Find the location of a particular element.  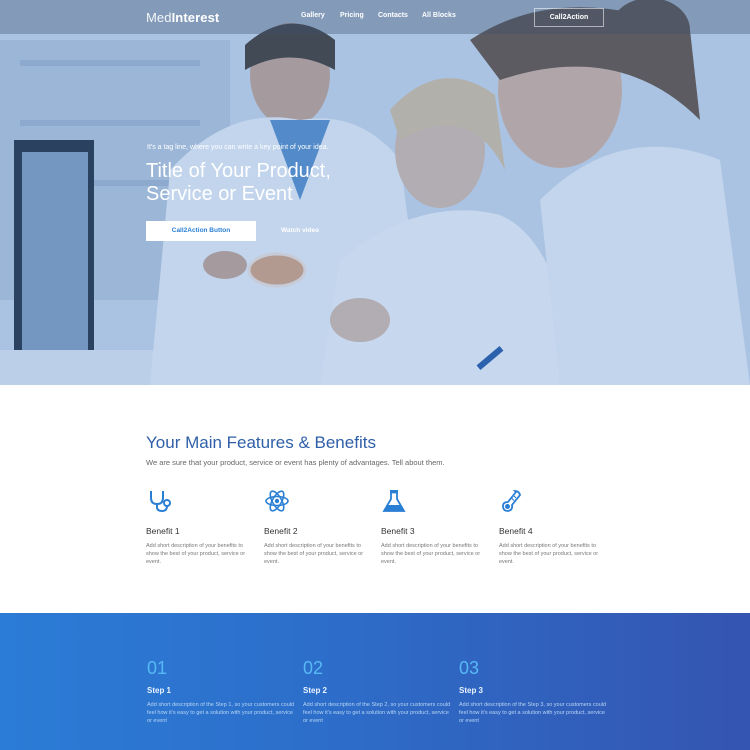

watch-video-link: Watch video is located at coordinates (300, 230).